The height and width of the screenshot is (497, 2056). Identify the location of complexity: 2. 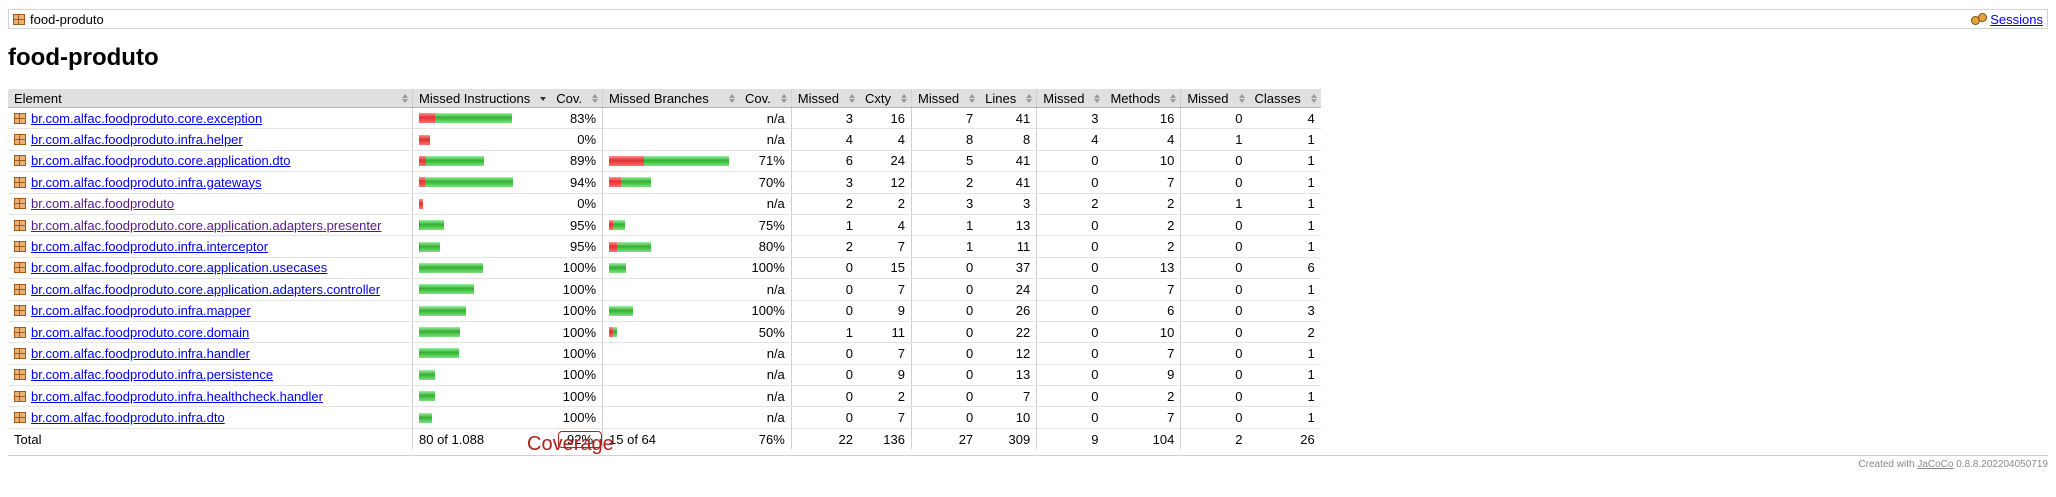
(885, 204).